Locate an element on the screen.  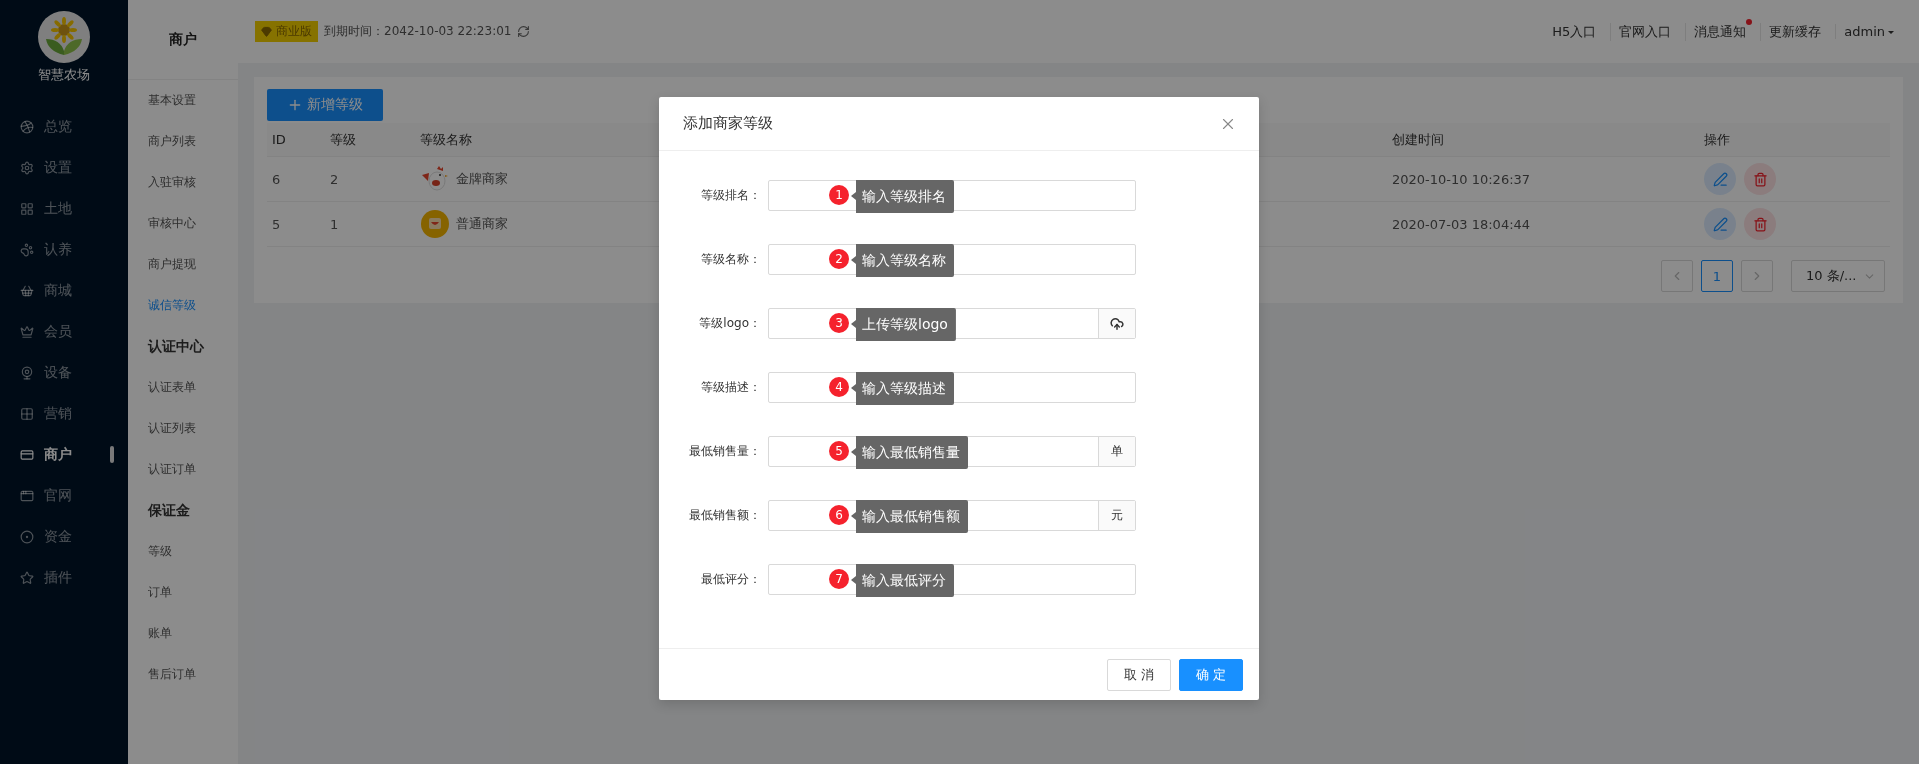
hint-tooltip: 输入最低销售额 is located at coordinates (909, 516).